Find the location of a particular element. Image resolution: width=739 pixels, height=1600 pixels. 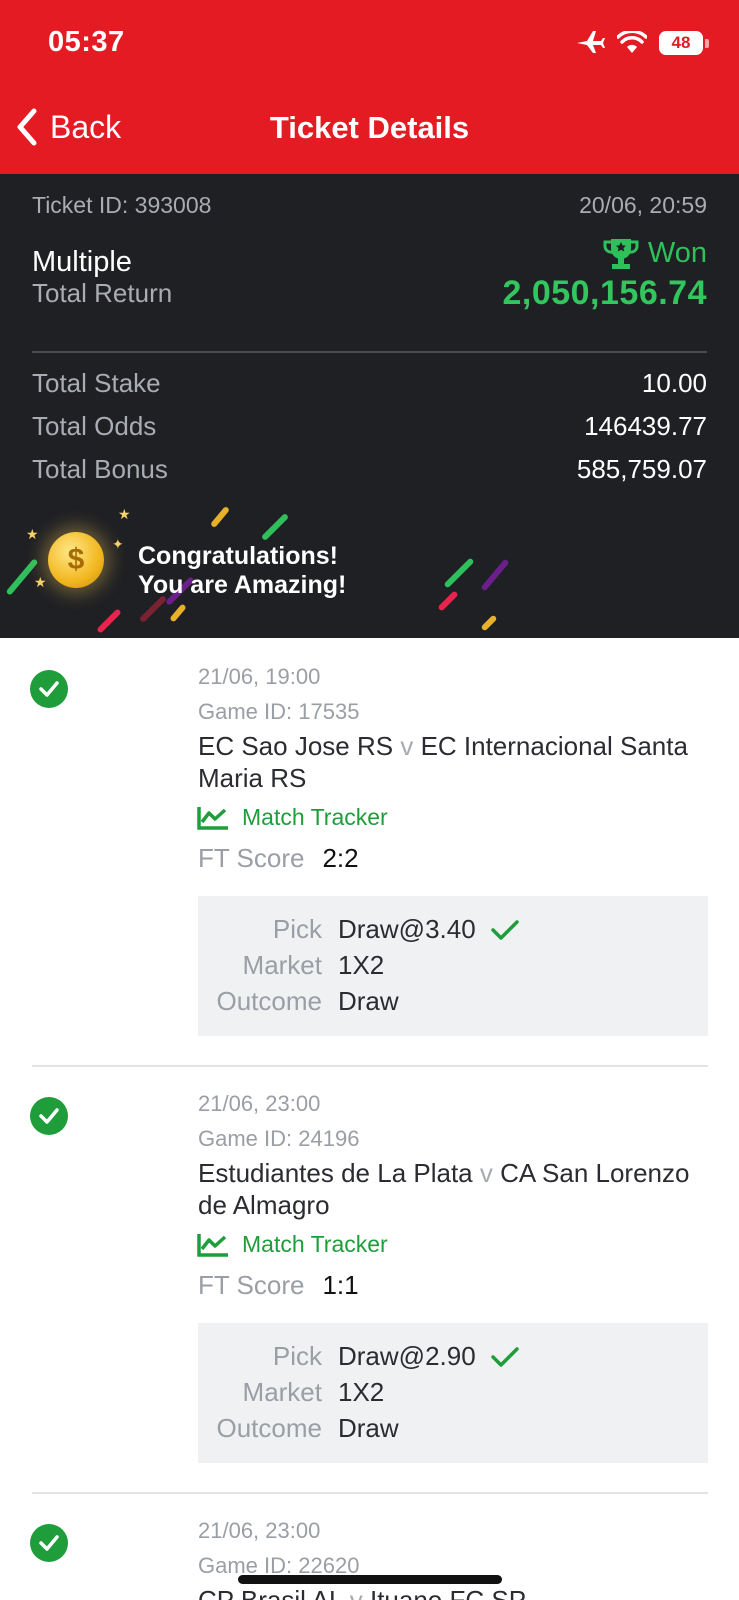

wifi-icon is located at coordinates (632, 42).